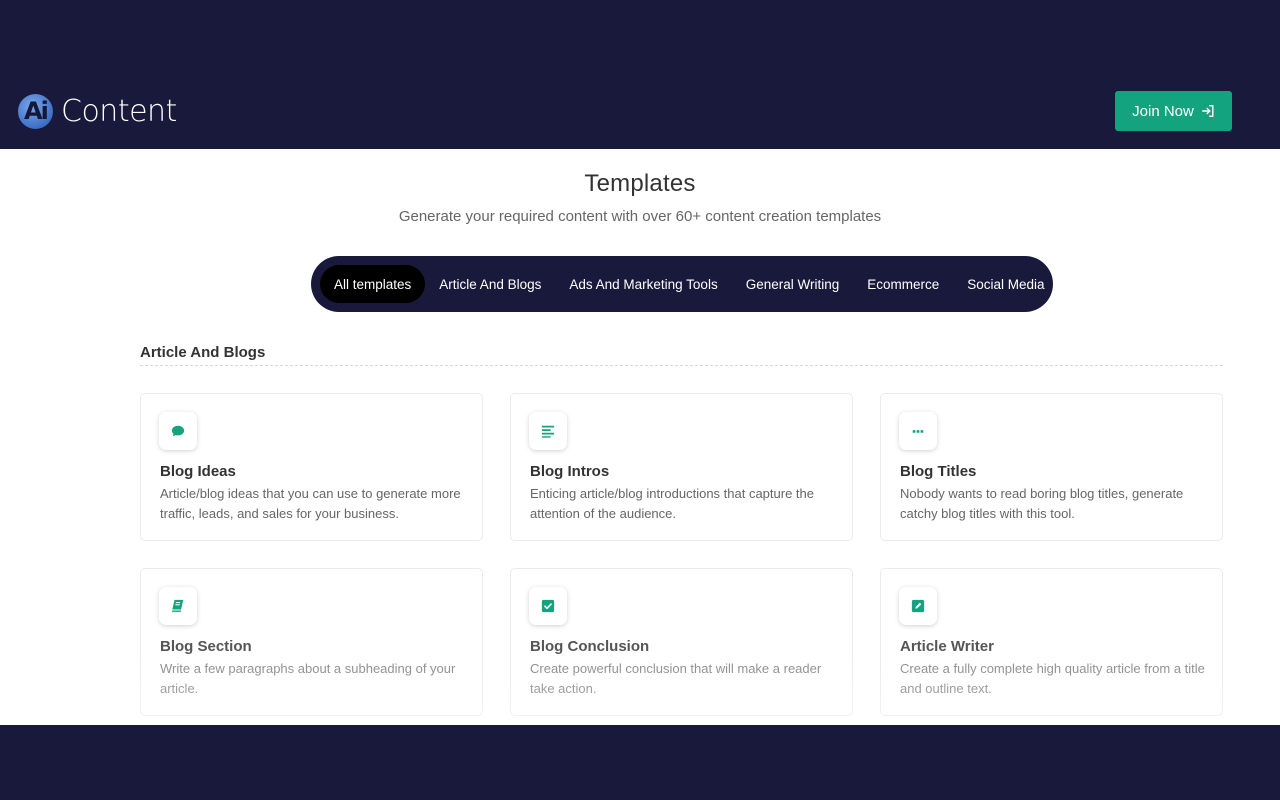  Describe the element at coordinates (490, 284) in the screenshot. I see `tab-article-and-blogs: Article And Blogs` at that location.